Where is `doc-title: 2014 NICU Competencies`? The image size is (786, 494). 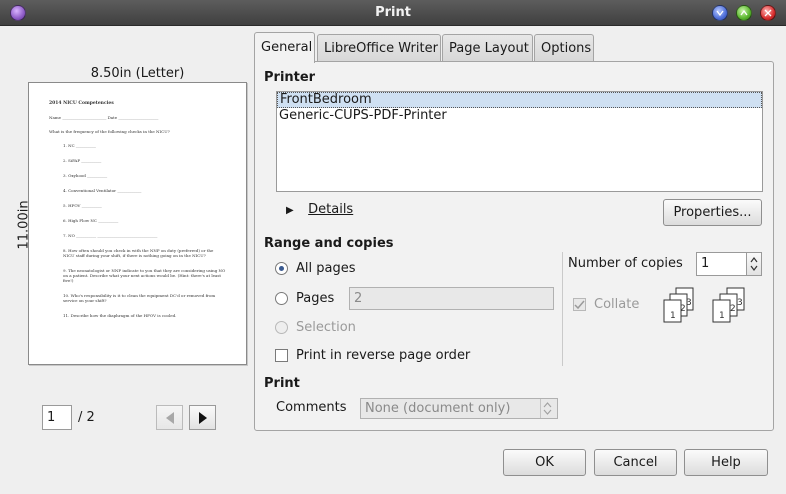 doc-title: 2014 NICU Competencies is located at coordinates (81, 103).